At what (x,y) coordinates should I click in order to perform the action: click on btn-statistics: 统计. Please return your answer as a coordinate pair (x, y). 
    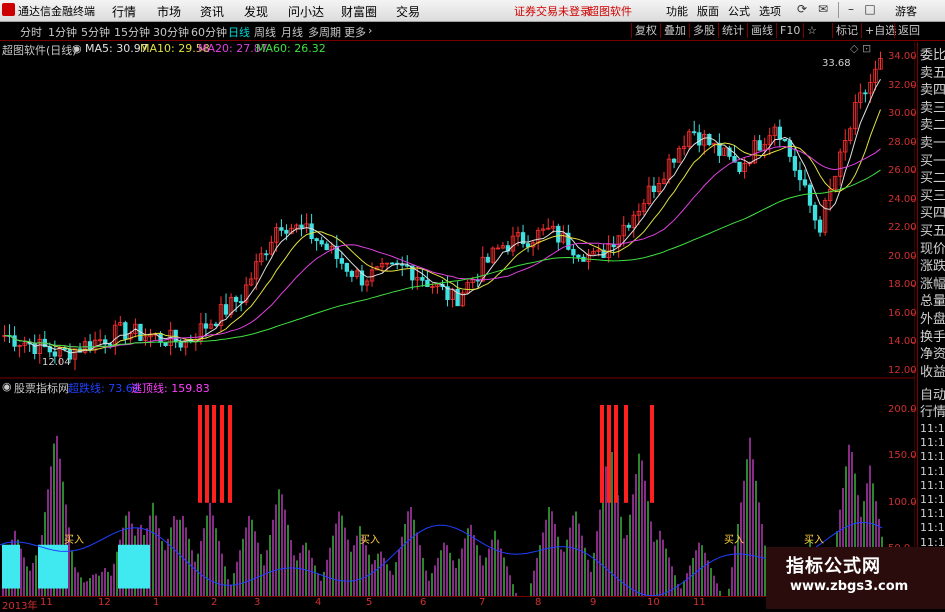
    Looking at the image, I should click on (732, 30).